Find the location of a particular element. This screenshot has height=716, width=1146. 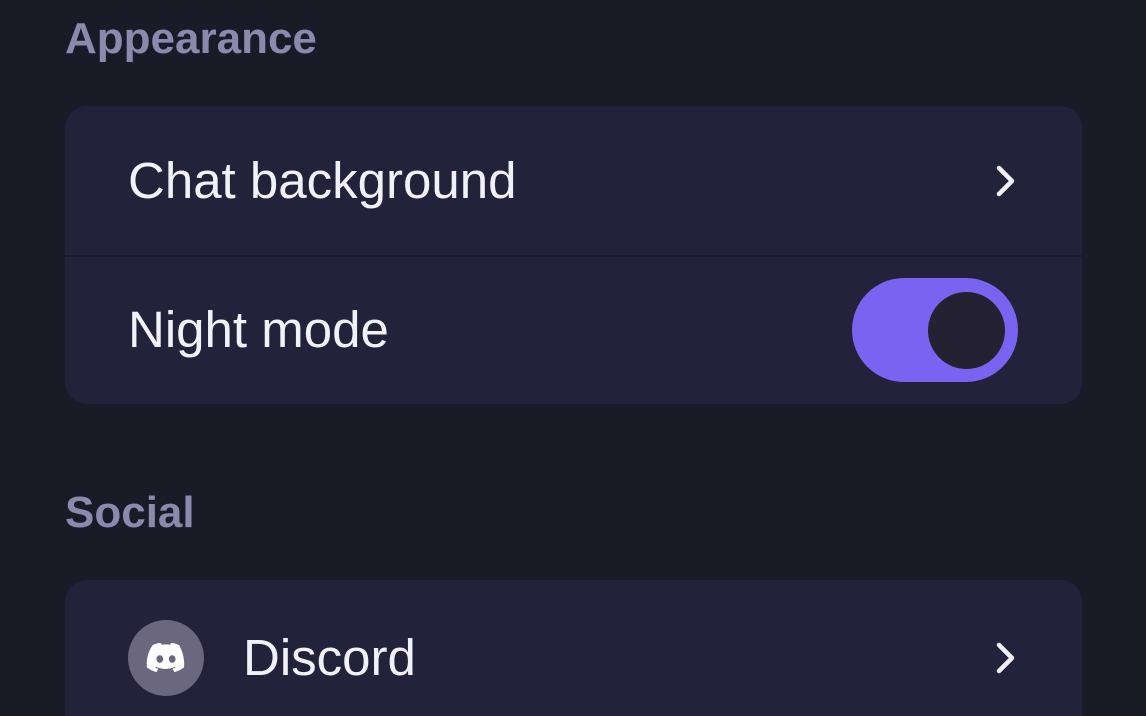

night-mode-label: Night mode is located at coordinates (258, 329).